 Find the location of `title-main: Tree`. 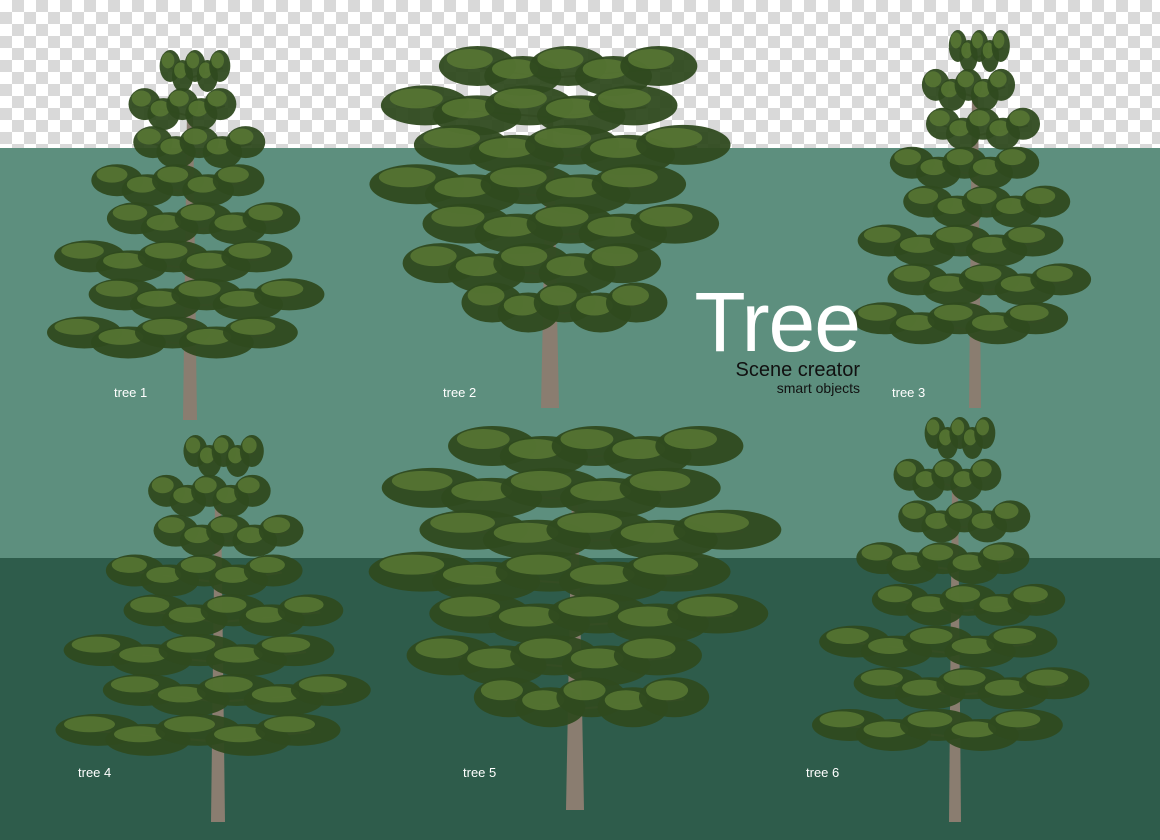

title-main: Tree is located at coordinates (777, 322).